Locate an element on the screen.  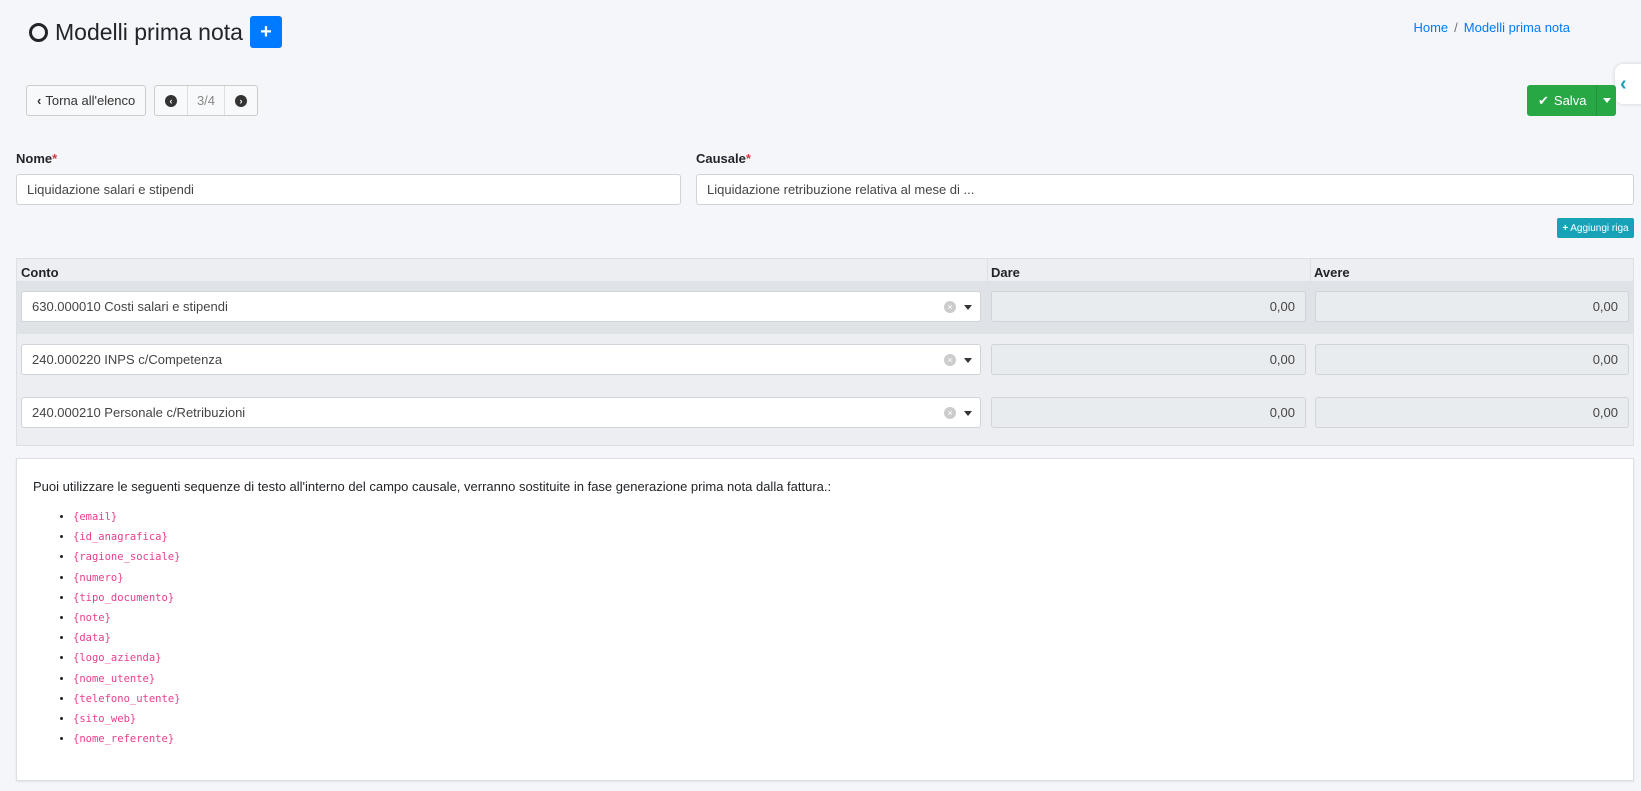
list-item: {sito_web} is located at coordinates (126, 723).